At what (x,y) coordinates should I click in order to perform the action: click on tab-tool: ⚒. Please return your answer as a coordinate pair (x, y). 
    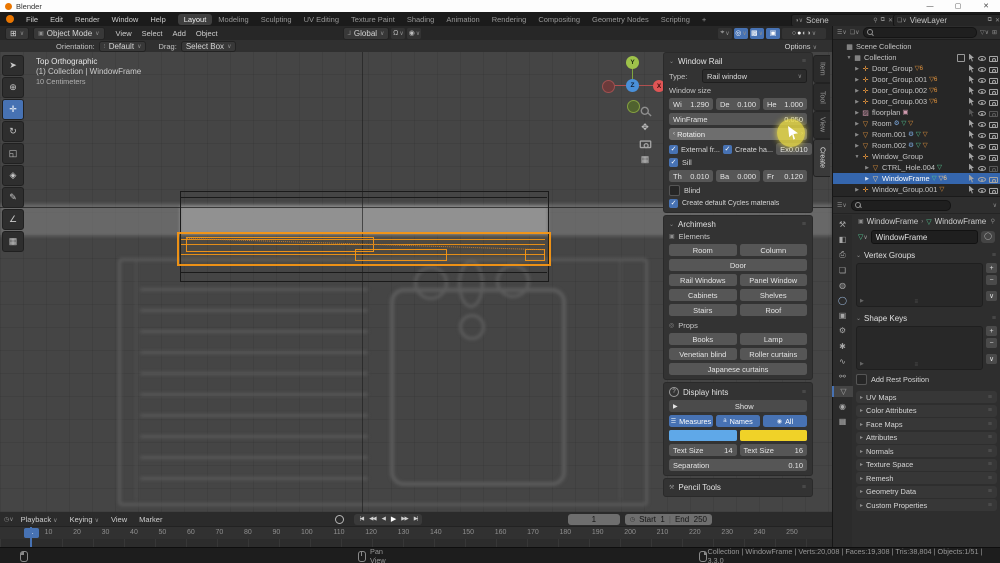
    Looking at the image, I should click on (842, 224).